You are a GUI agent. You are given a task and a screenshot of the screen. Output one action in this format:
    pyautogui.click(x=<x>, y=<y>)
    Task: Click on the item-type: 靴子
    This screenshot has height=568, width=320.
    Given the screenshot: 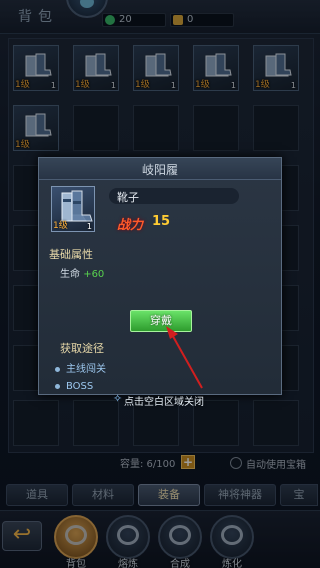 What is the action you would take?
    pyautogui.click(x=128, y=197)
    